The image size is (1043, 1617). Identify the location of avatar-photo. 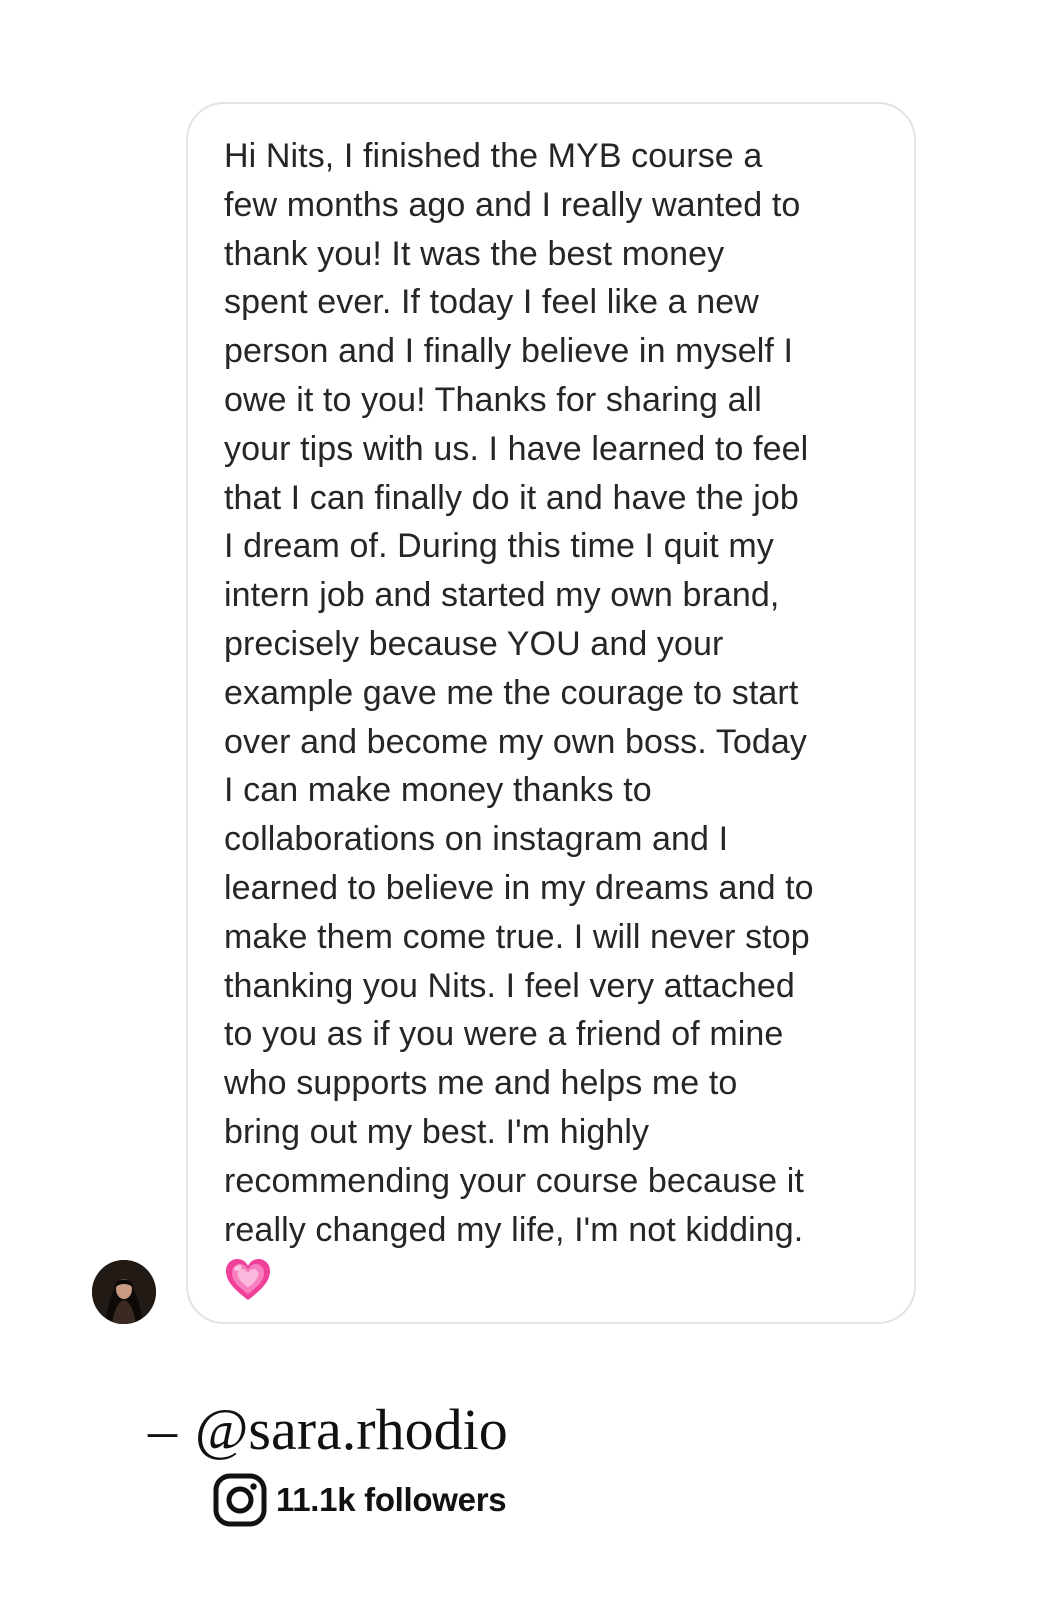
(124, 1292).